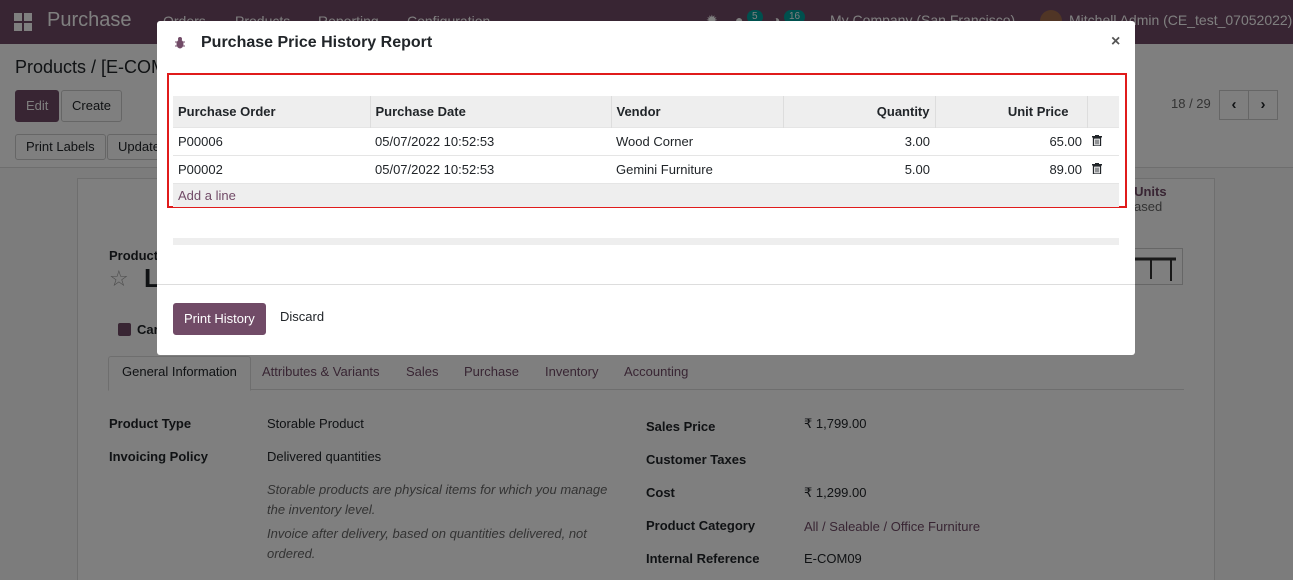 The image size is (1293, 580). What do you see at coordinates (859, 168) in the screenshot?
I see `row-quantity: 5.00` at bounding box center [859, 168].